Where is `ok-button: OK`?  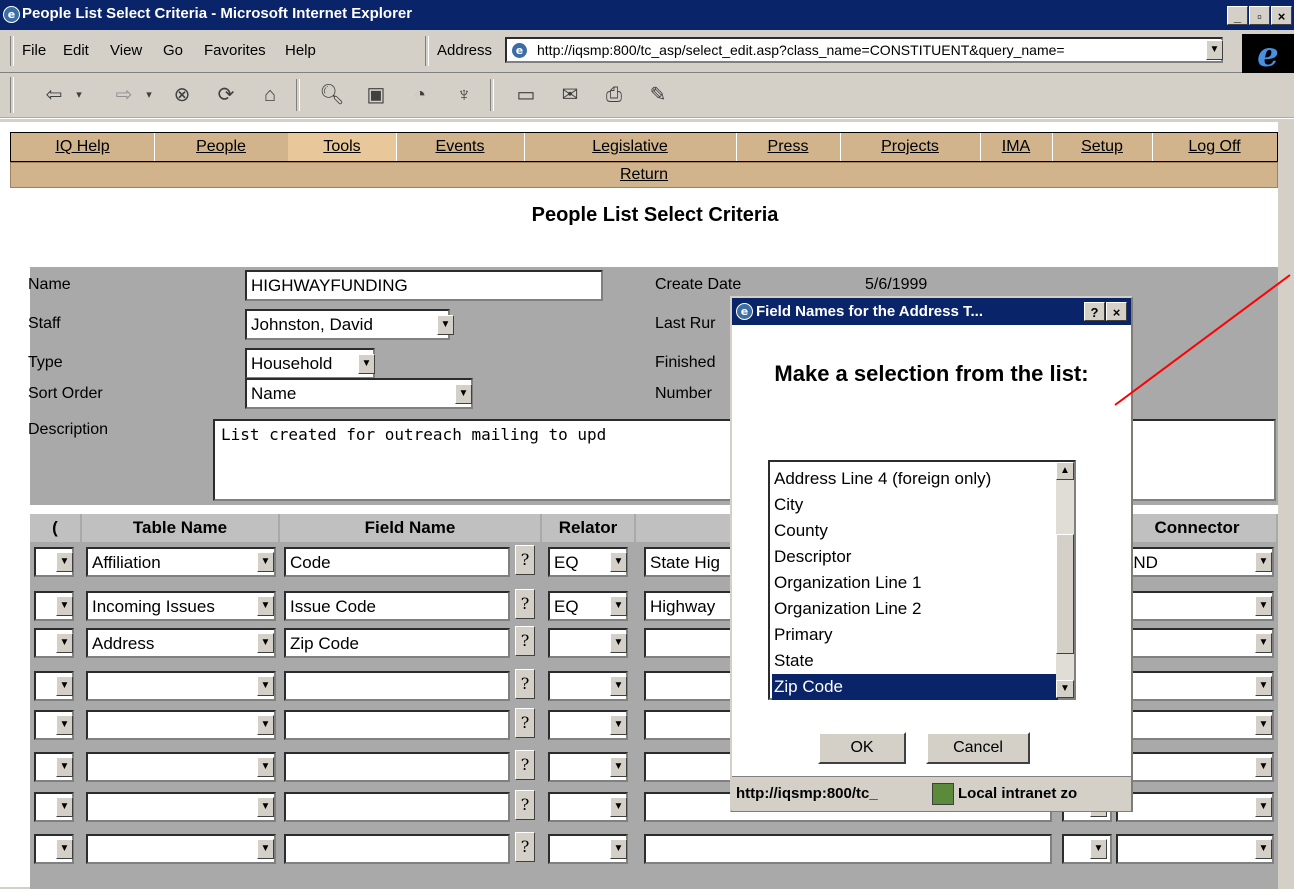
ok-button: OK is located at coordinates (862, 748).